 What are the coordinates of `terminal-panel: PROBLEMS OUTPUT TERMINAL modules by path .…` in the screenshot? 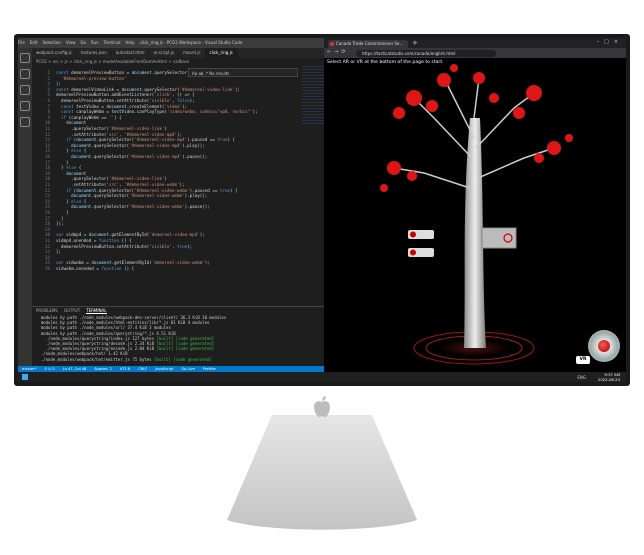 It's located at (178, 336).